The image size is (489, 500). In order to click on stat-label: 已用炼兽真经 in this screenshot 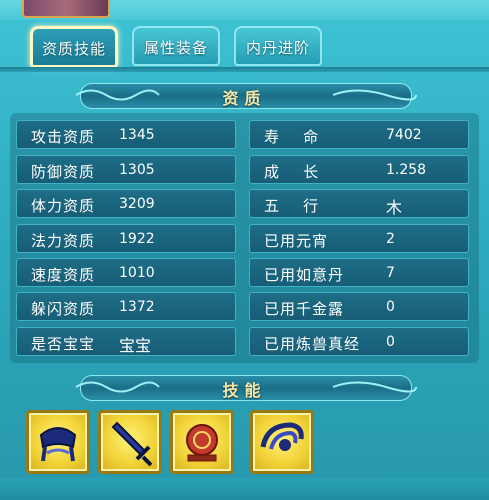, I will do `click(312, 344)`.